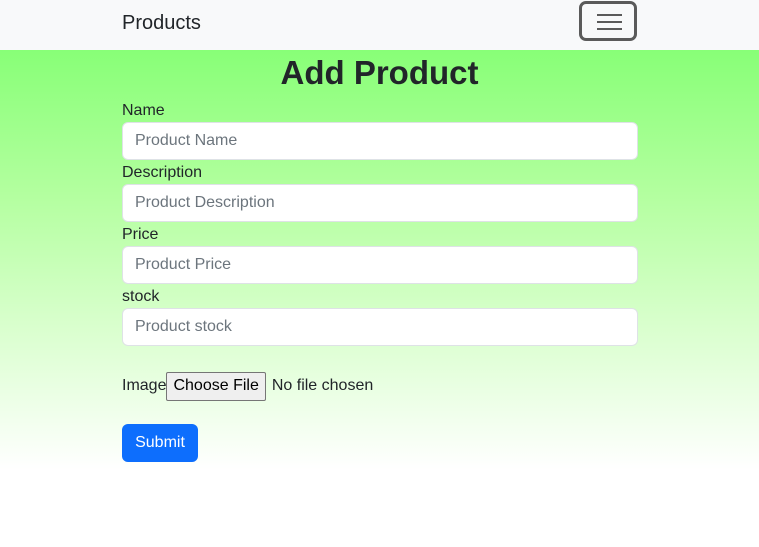 The height and width of the screenshot is (547, 759). What do you see at coordinates (162, 172) in the screenshot?
I see `description-label: Description` at bounding box center [162, 172].